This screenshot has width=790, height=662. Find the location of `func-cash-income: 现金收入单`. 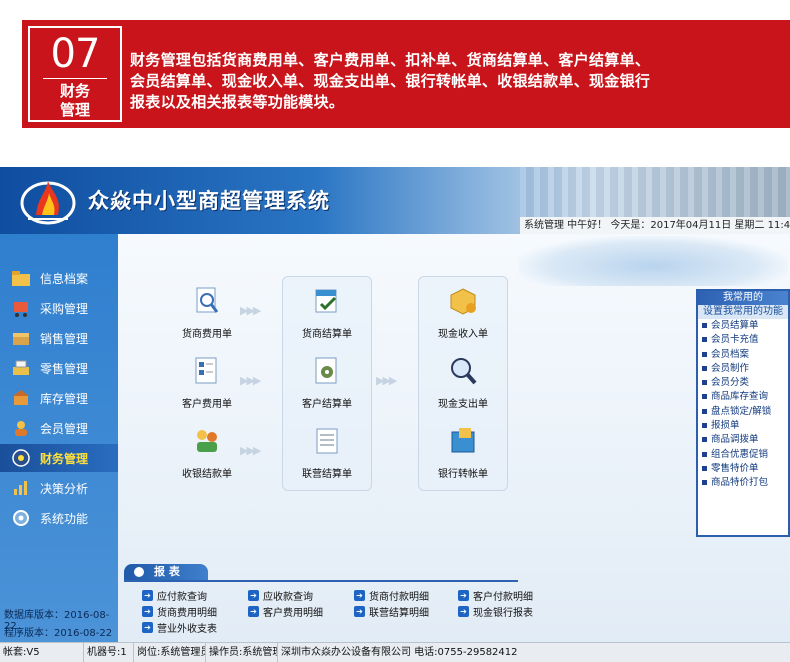

func-cash-income: 现金收入单 is located at coordinates (463, 313).